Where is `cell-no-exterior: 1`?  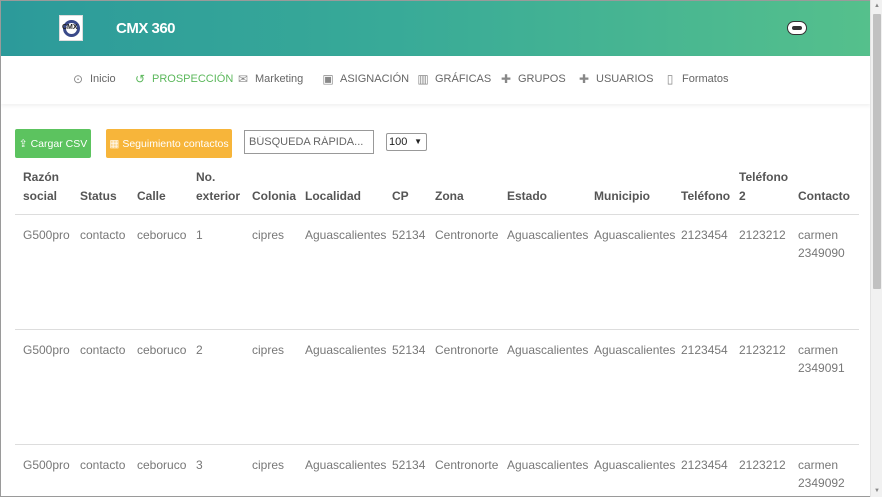 cell-no-exterior: 1 is located at coordinates (199, 235).